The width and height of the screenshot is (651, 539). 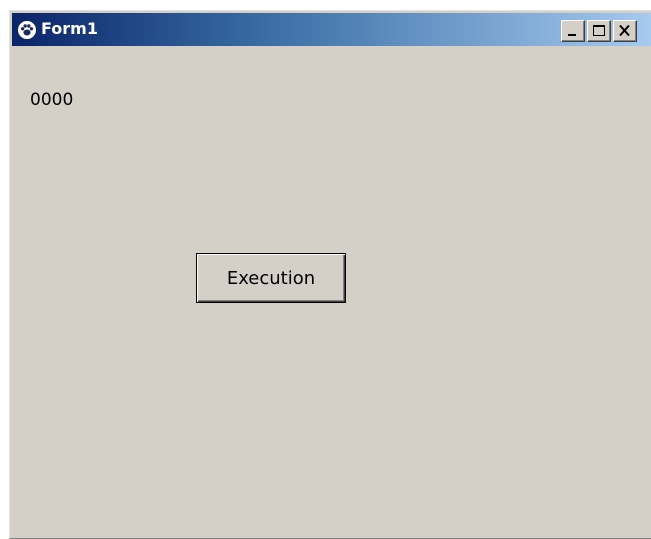 I want to click on minimize-icon, so click(x=572, y=35).